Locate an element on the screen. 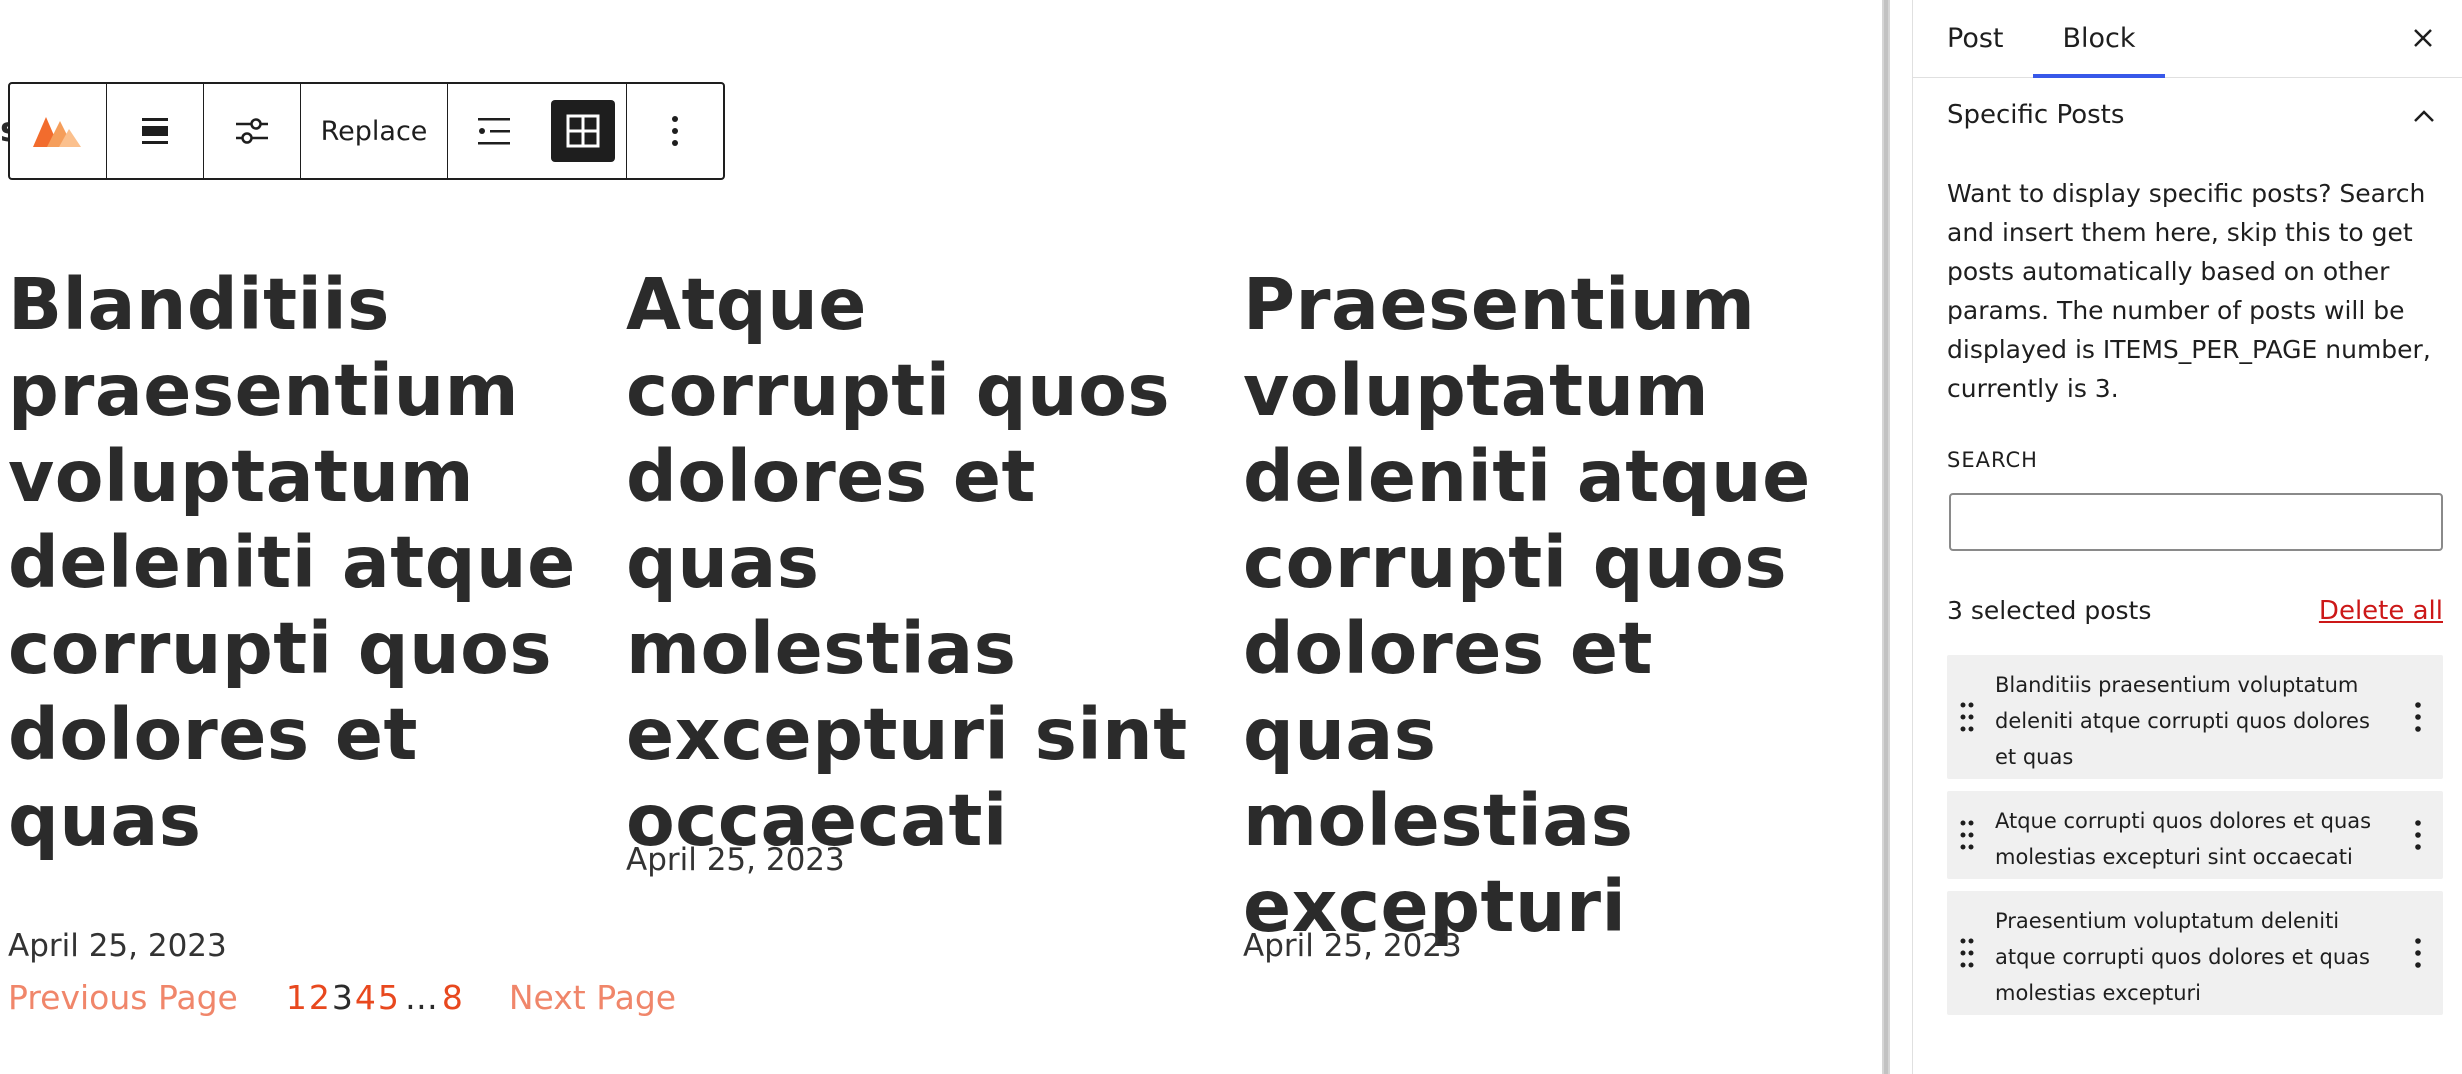 This screenshot has height=1074, width=2462. grid-view-active is located at coordinates (583, 131).